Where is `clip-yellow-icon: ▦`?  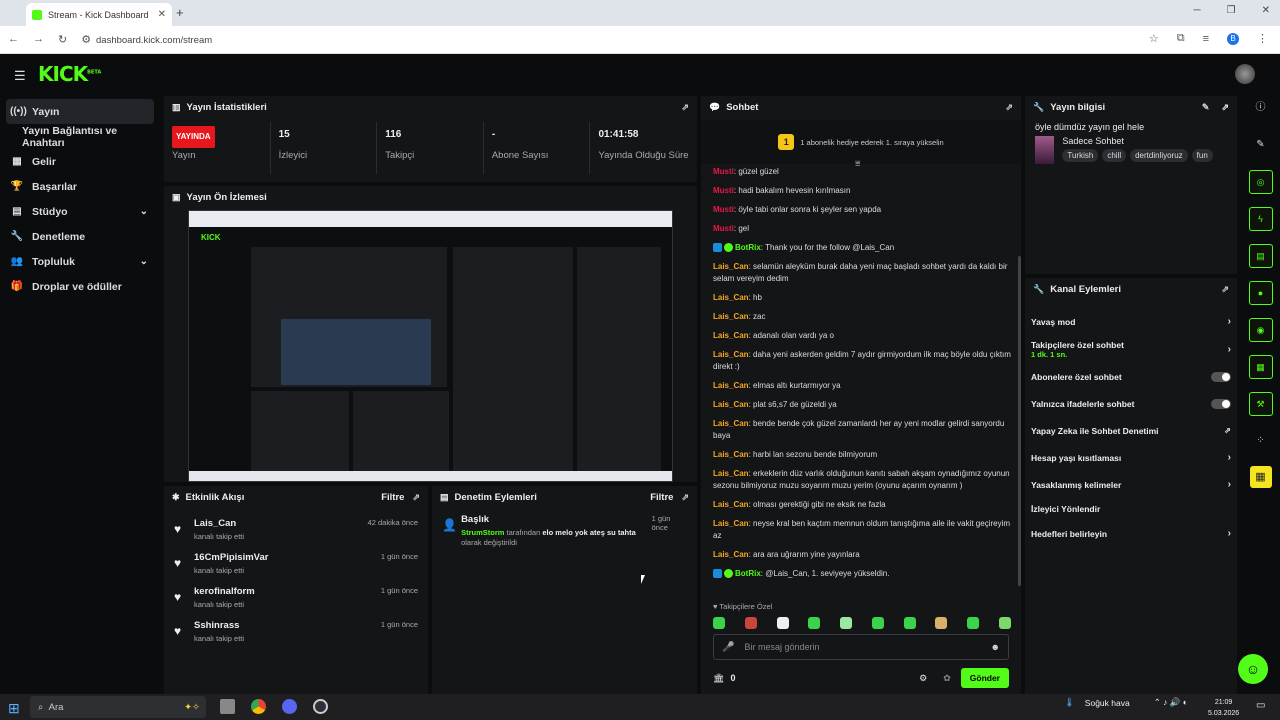
clip-yellow-icon: ▦ is located at coordinates (1260, 477).